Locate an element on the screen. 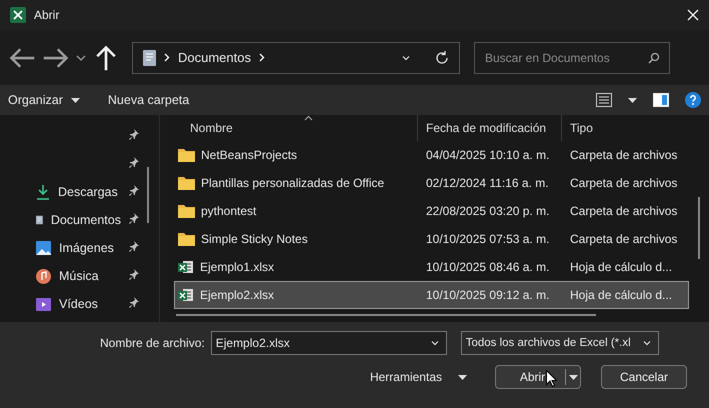  document-icon is located at coordinates (149, 58).